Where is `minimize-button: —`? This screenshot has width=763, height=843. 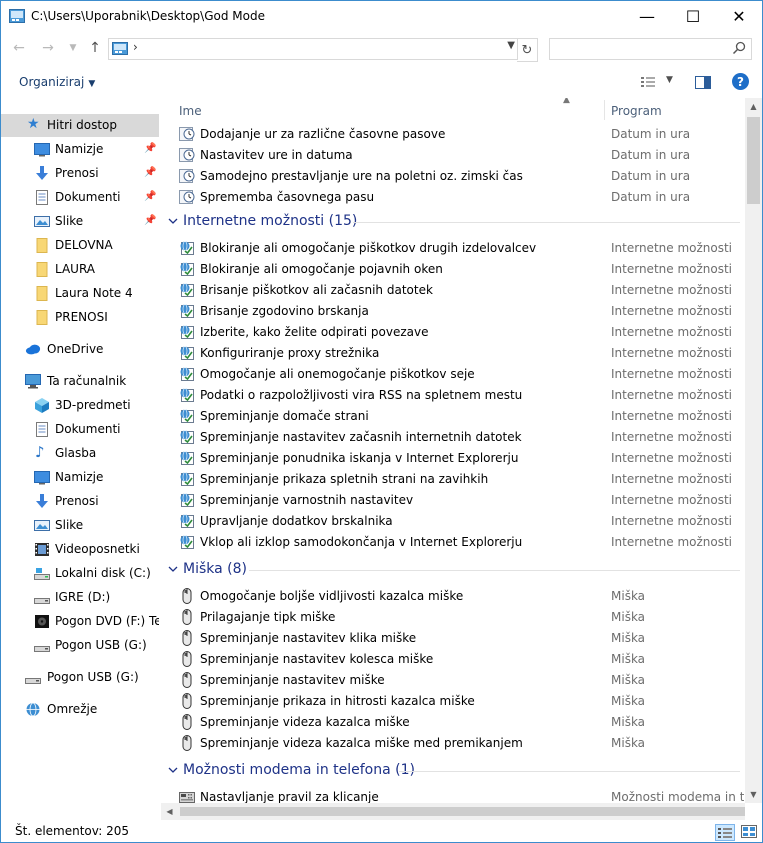
minimize-button: — is located at coordinates (647, 16).